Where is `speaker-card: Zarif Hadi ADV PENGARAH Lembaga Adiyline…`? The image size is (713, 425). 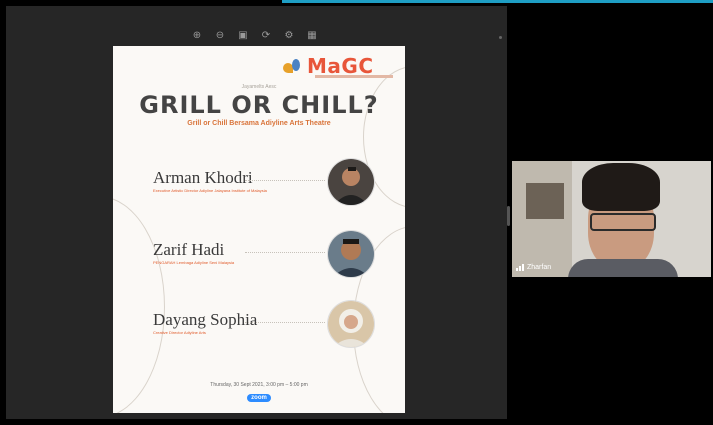
speaker-card: Zarif Hadi ADV PENGARAH Lembaga Adiyline… is located at coordinates (264, 258).